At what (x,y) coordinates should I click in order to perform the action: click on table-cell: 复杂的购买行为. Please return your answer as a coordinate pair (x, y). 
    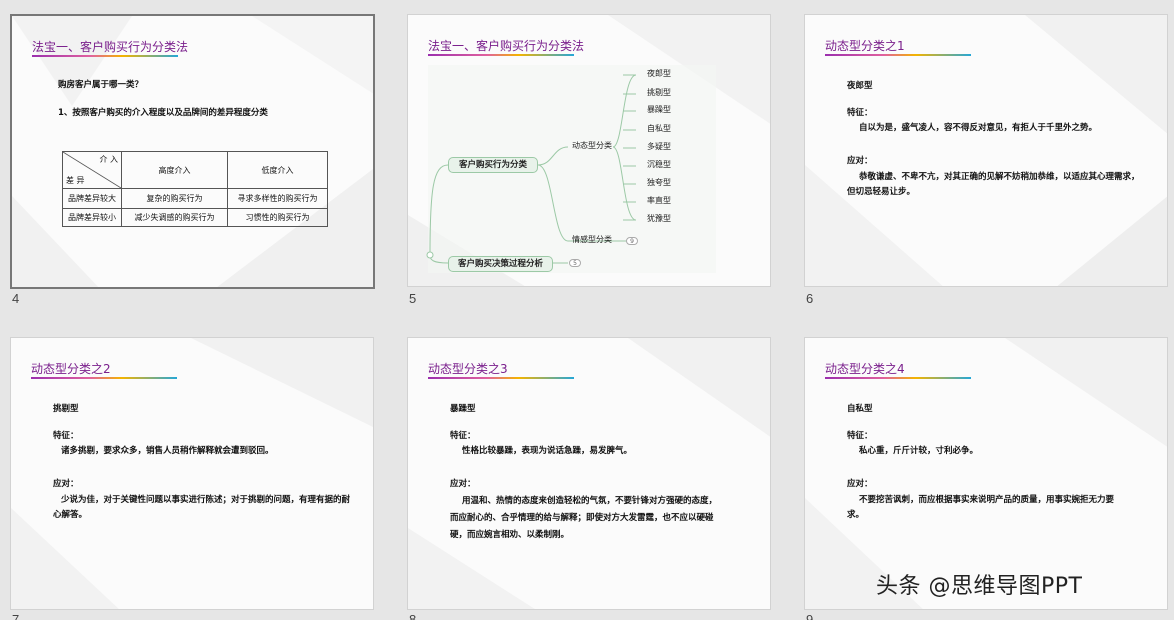
    Looking at the image, I should click on (174, 198).